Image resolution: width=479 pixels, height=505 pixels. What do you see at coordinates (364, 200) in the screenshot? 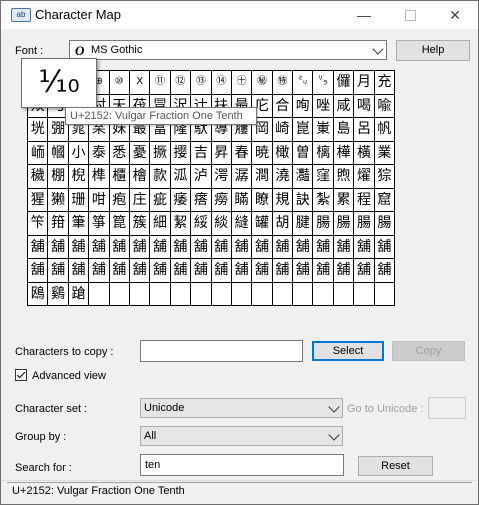
I see `character-cell: 程` at bounding box center [364, 200].